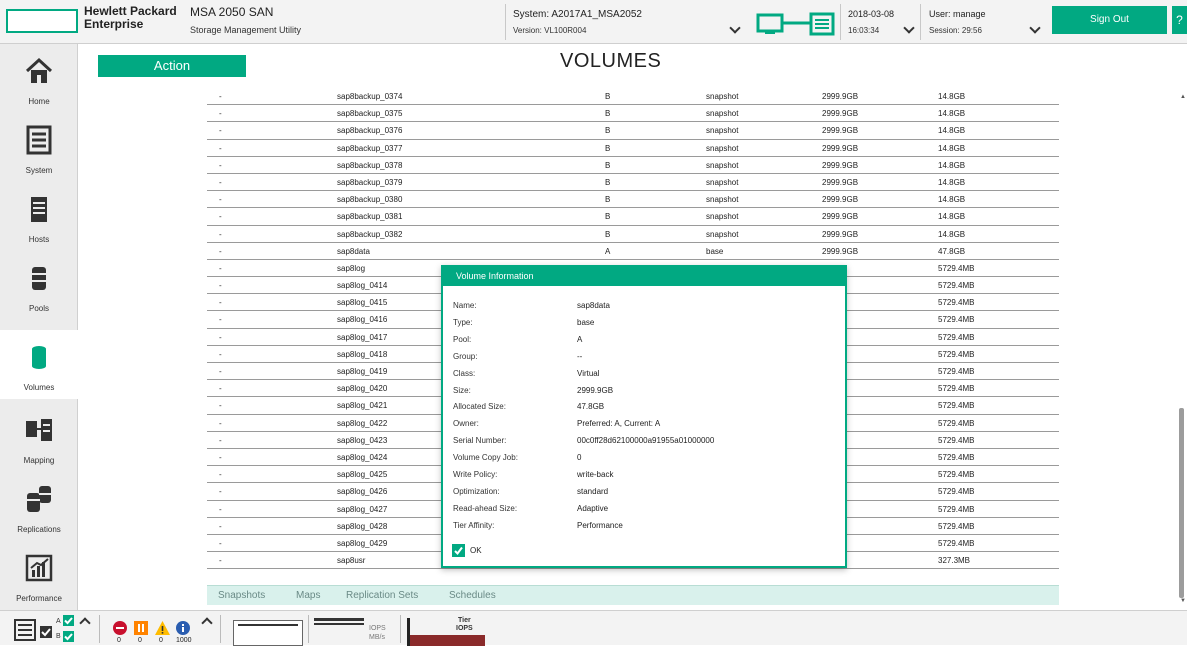 Image resolution: width=1187 pixels, height=646 pixels. What do you see at coordinates (840, 217) in the screenshot?
I see `row-size-cell: 2999.9GB` at bounding box center [840, 217].